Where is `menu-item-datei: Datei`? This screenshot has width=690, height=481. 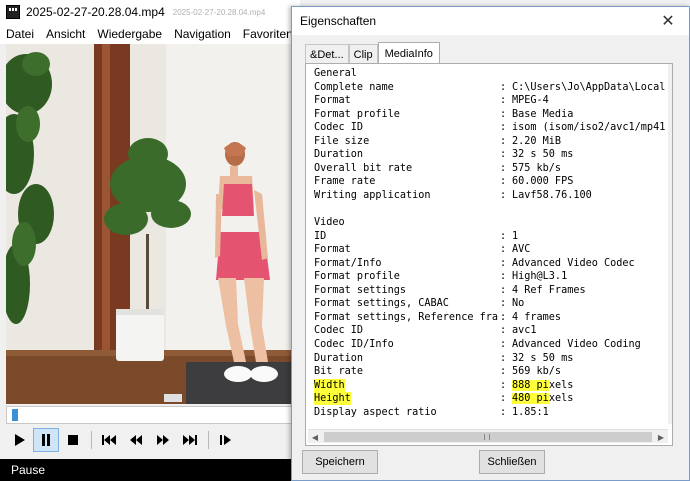 menu-item-datei: Datei is located at coordinates (20, 34).